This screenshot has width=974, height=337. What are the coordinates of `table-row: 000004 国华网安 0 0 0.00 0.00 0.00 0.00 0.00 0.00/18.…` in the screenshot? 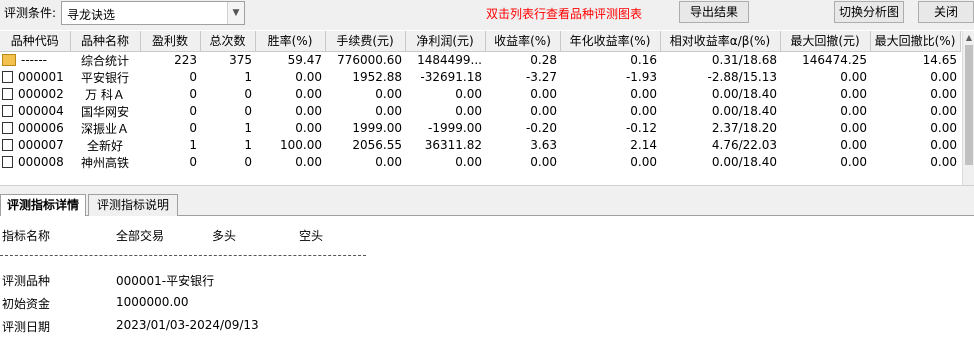 It's located at (480, 111).